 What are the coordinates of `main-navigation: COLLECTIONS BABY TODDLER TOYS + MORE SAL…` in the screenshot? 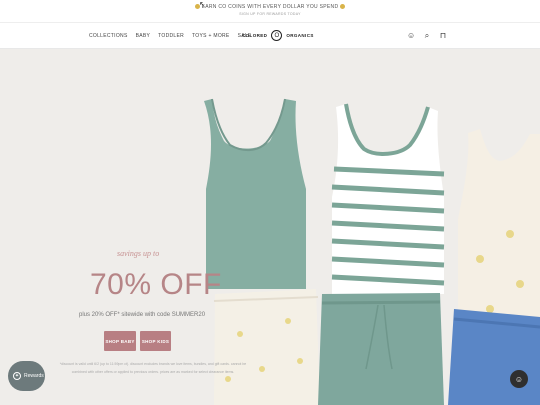 It's located at (270, 35).